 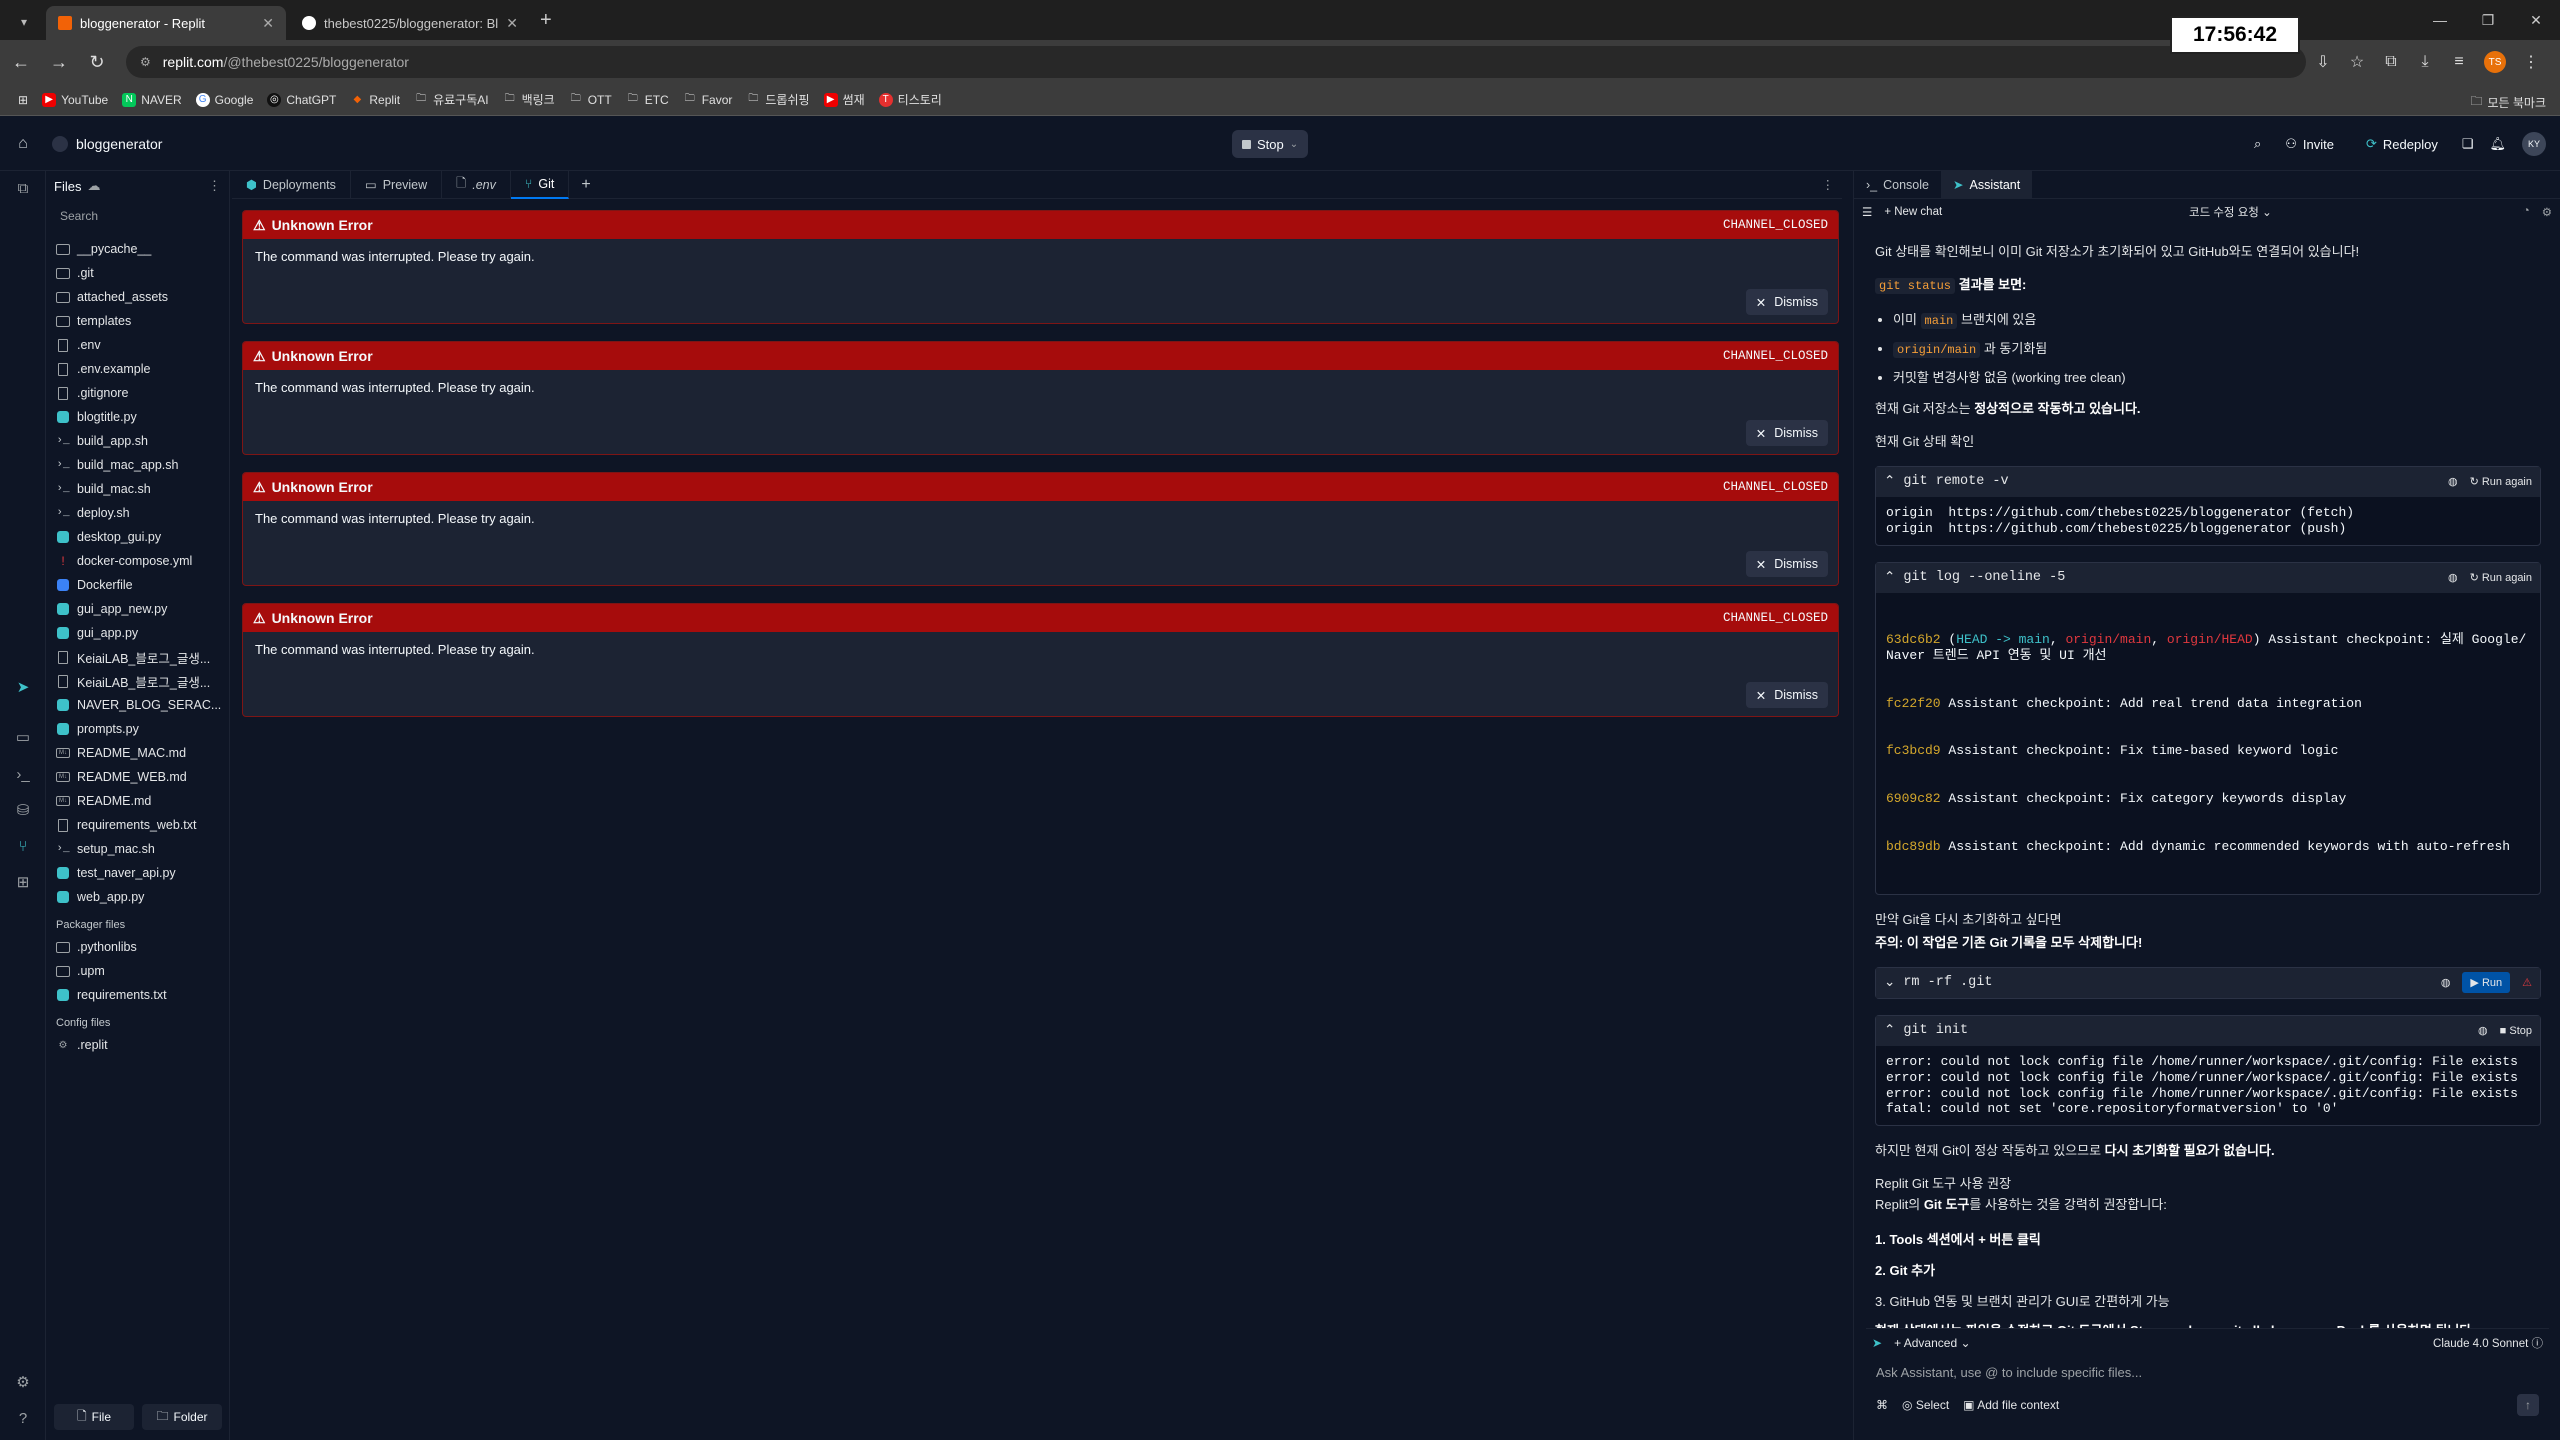 What do you see at coordinates (2486, 983) in the screenshot?
I see `run-button: ▶ Run` at bounding box center [2486, 983].